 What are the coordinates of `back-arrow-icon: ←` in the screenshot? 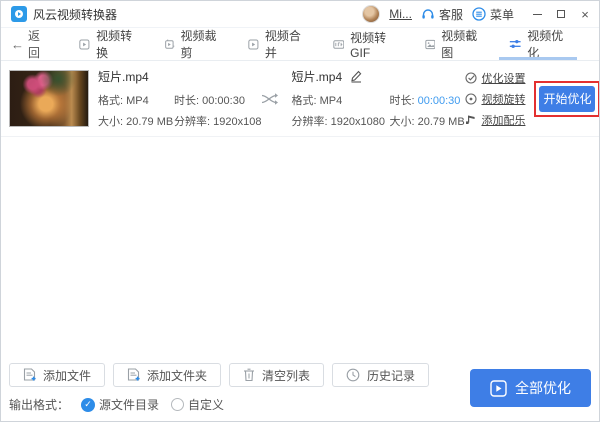 It's located at (17, 44).